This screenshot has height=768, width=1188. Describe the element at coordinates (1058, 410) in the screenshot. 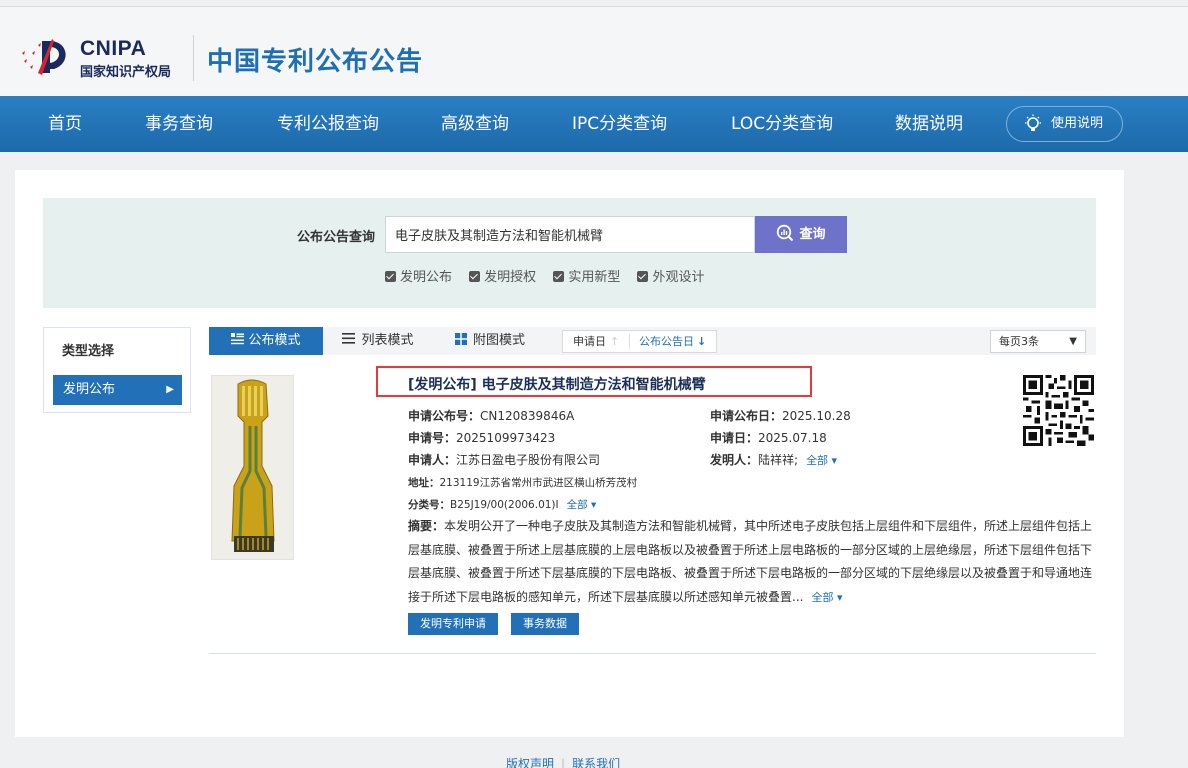

I see `qr-code-icon` at that location.